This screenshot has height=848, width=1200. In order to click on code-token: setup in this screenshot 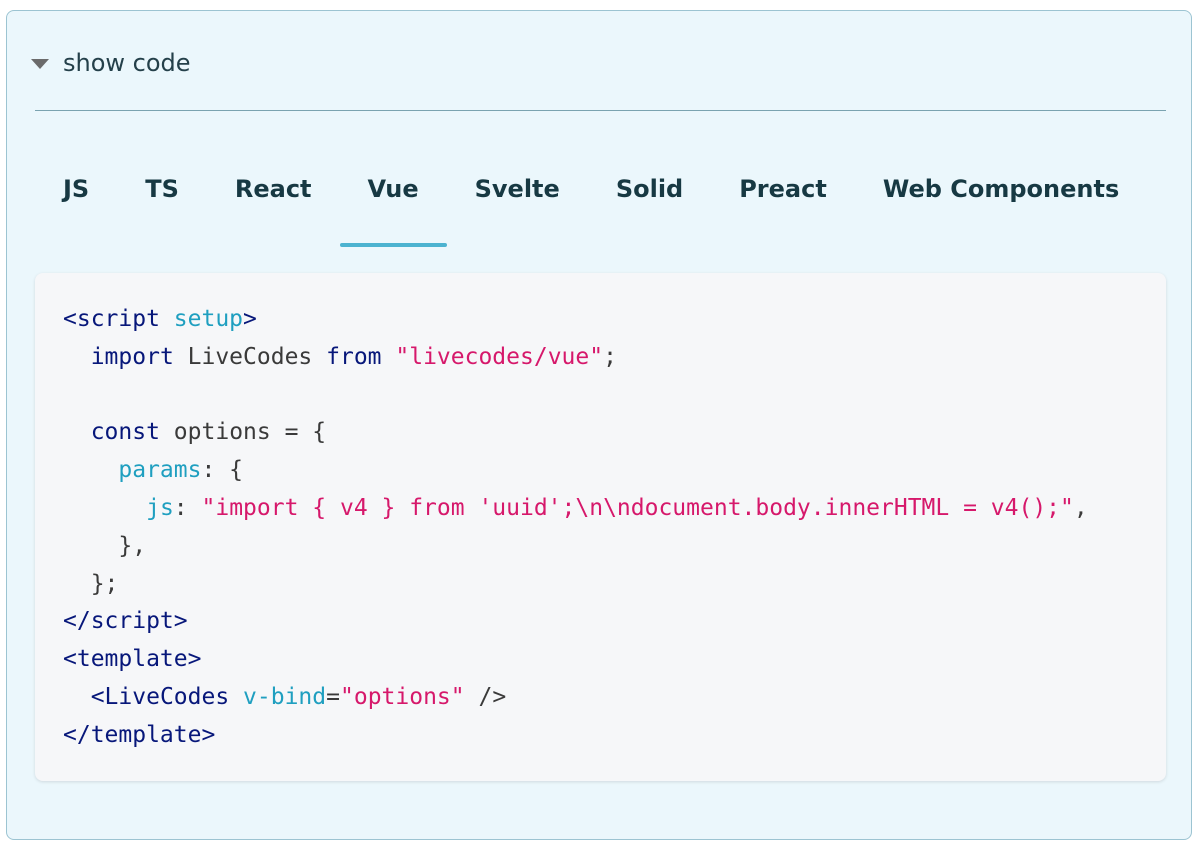, I will do `click(208, 319)`.